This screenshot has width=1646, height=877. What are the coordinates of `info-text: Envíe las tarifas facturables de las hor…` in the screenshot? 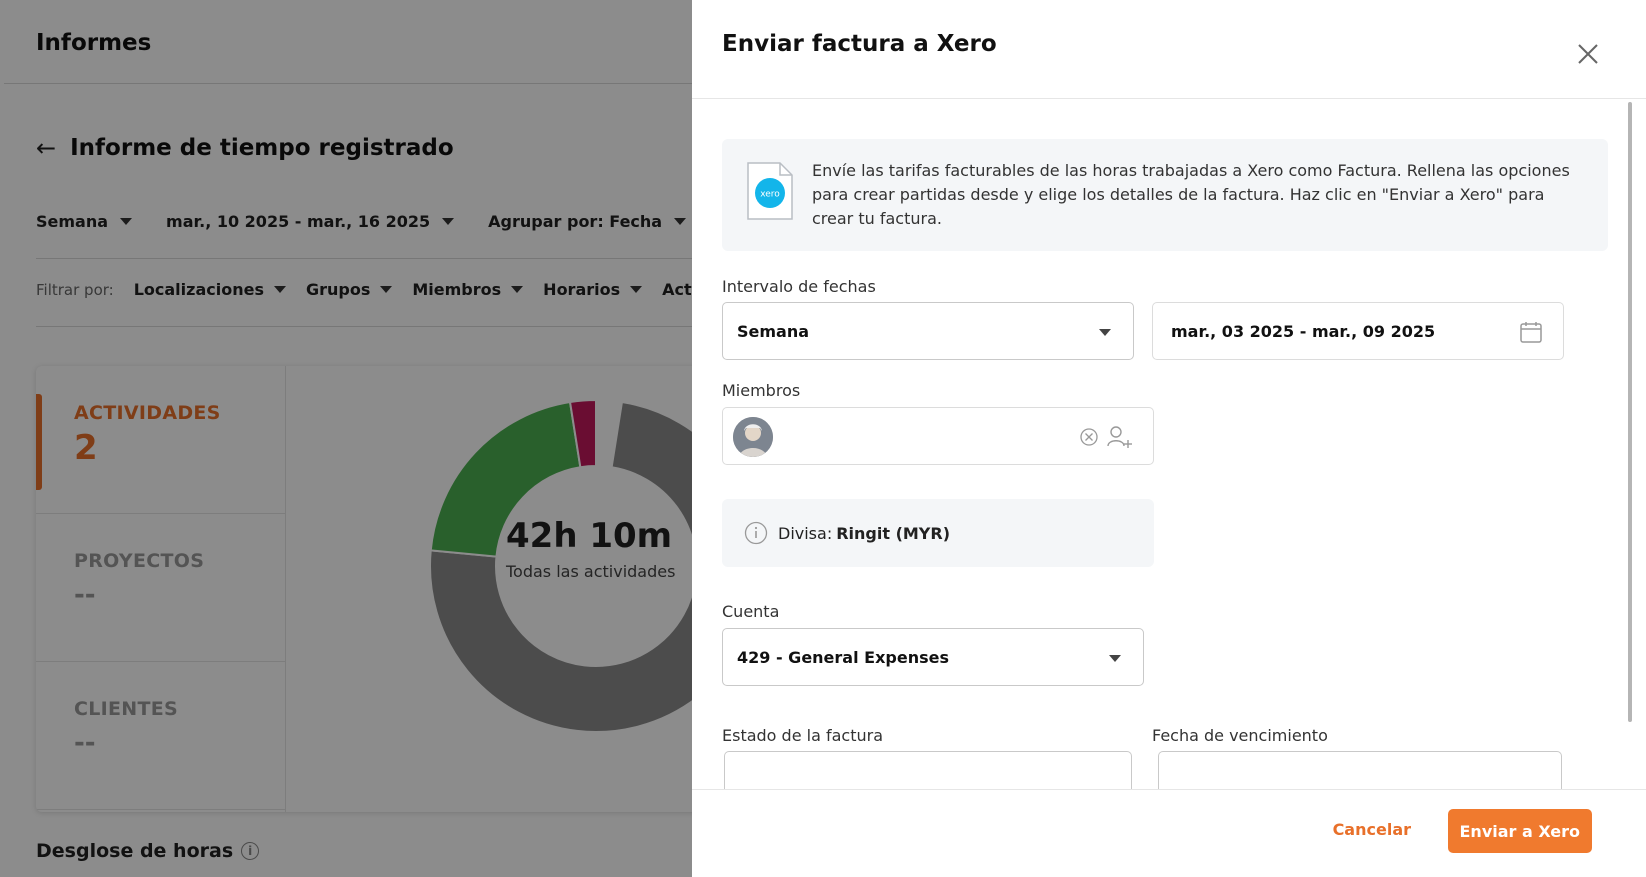 It's located at (1191, 194).